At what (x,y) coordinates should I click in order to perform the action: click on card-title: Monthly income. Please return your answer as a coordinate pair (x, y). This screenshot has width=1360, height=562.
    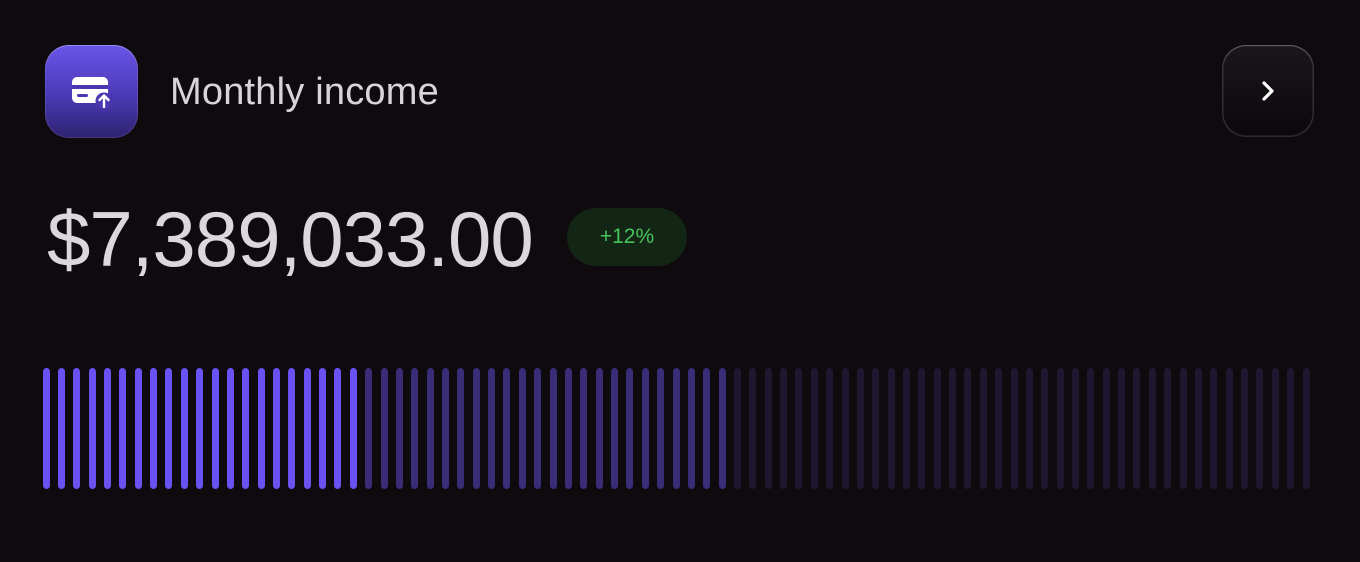
    Looking at the image, I should click on (304, 92).